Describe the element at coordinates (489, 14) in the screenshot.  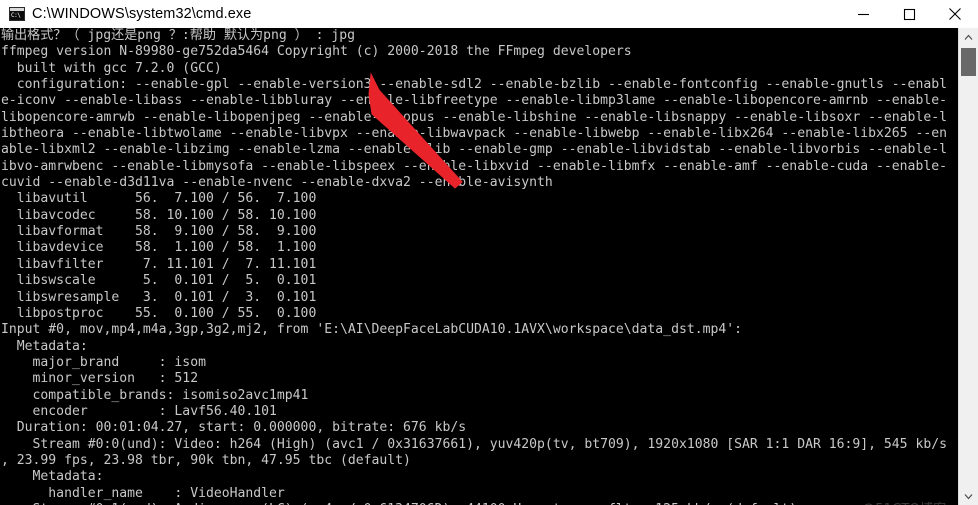
I see `title-bar: C:\ C:\WINDOWS\system32\cmd.exe` at that location.